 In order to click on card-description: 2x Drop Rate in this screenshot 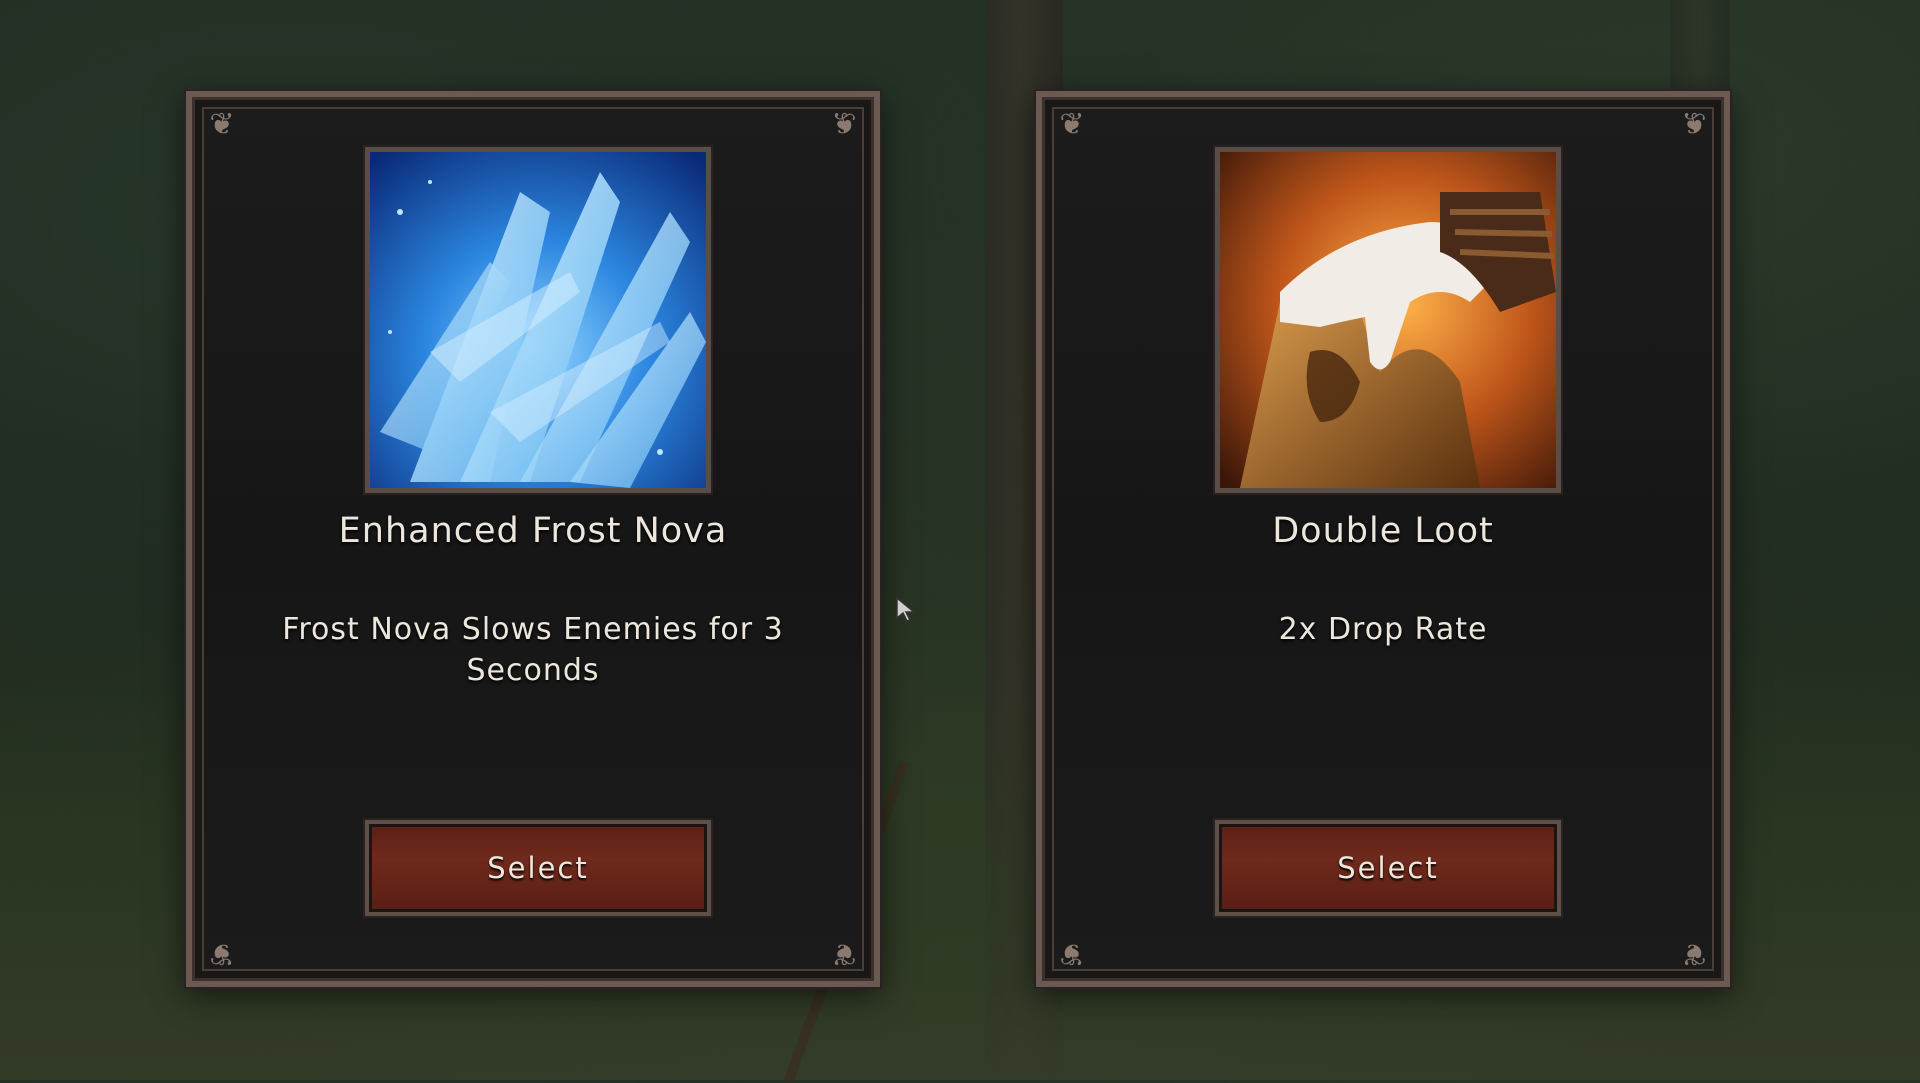, I will do `click(1383, 629)`.